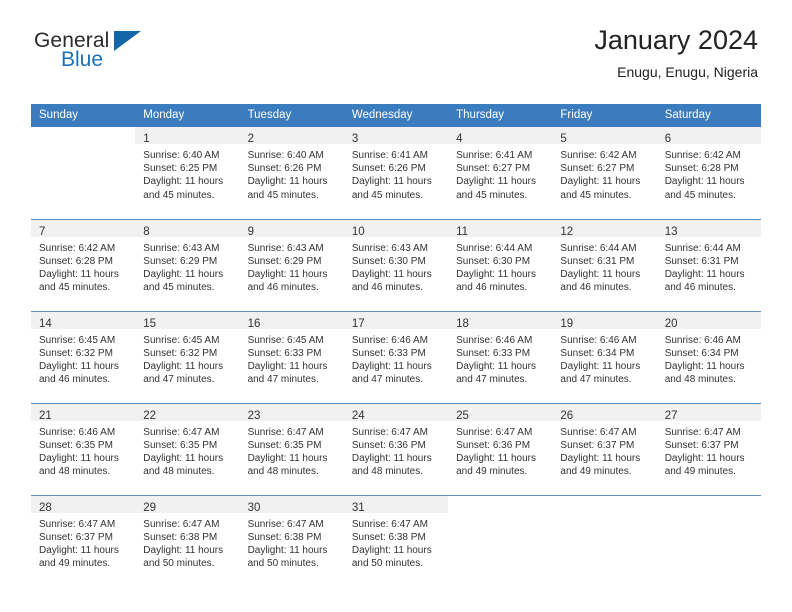 This screenshot has width=792, height=612. I want to click on sunrise-text: Sunrise: 6:43 AM, so click(181, 248).